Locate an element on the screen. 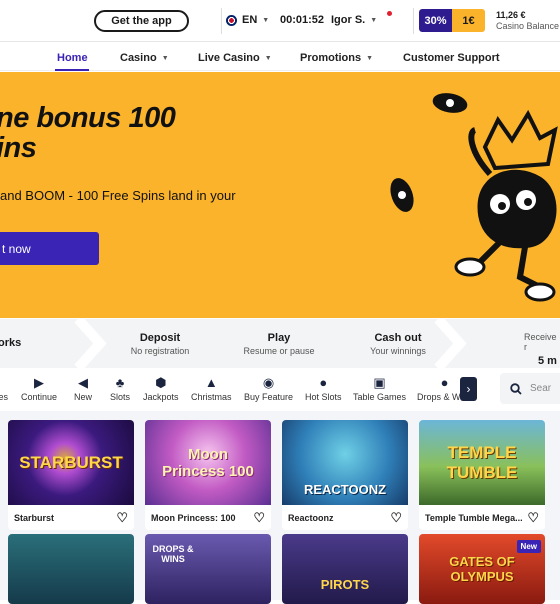 This screenshot has width=560, height=604. category-label: Hot Slots is located at coordinates (323, 397).